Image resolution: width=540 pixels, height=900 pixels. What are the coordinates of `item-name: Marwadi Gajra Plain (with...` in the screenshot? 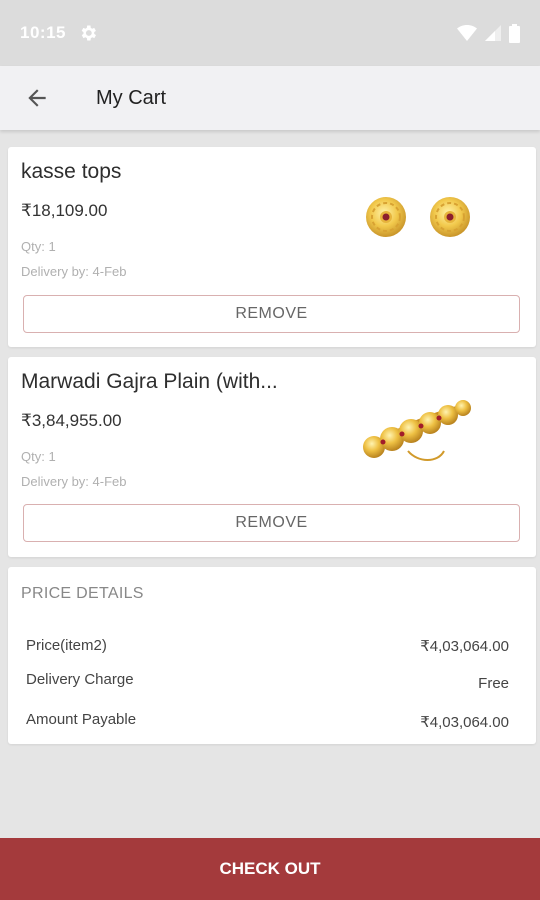 It's located at (149, 382).